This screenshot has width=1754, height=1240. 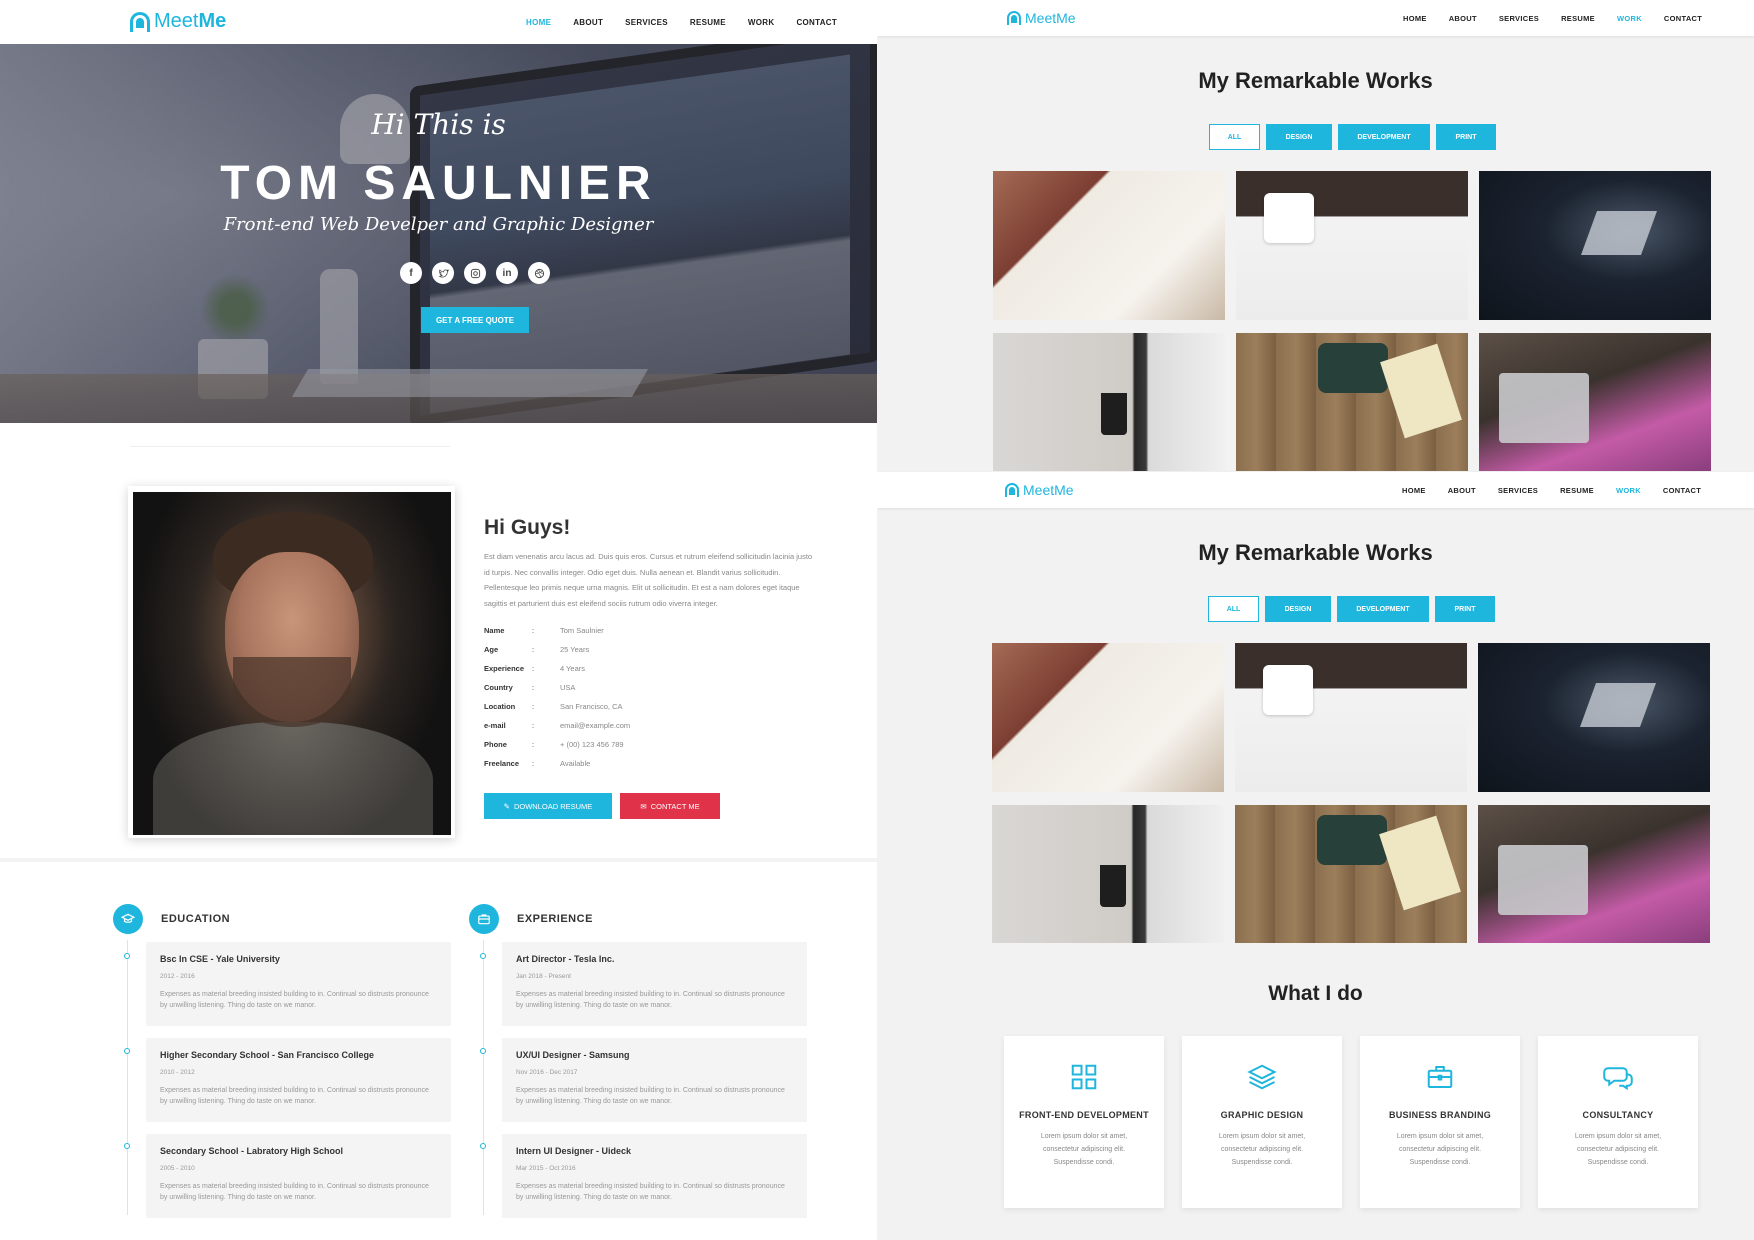 I want to click on twitter-icon, so click(x=443, y=273).